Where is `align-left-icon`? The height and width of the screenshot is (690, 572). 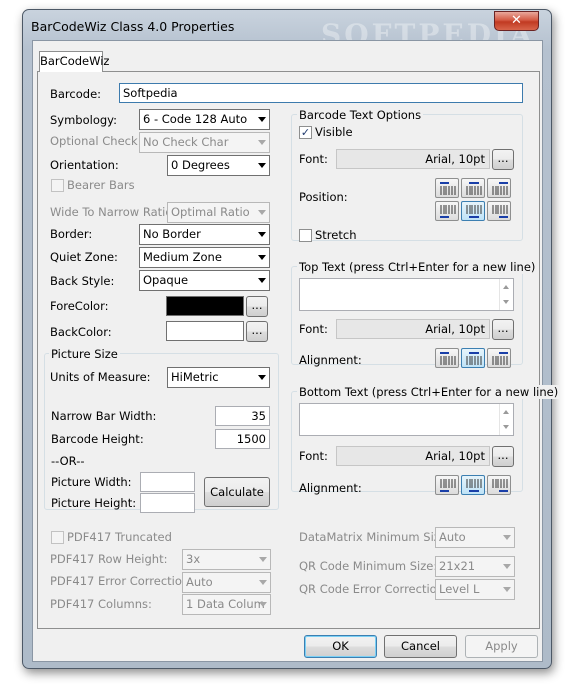 align-left-icon is located at coordinates (448, 485).